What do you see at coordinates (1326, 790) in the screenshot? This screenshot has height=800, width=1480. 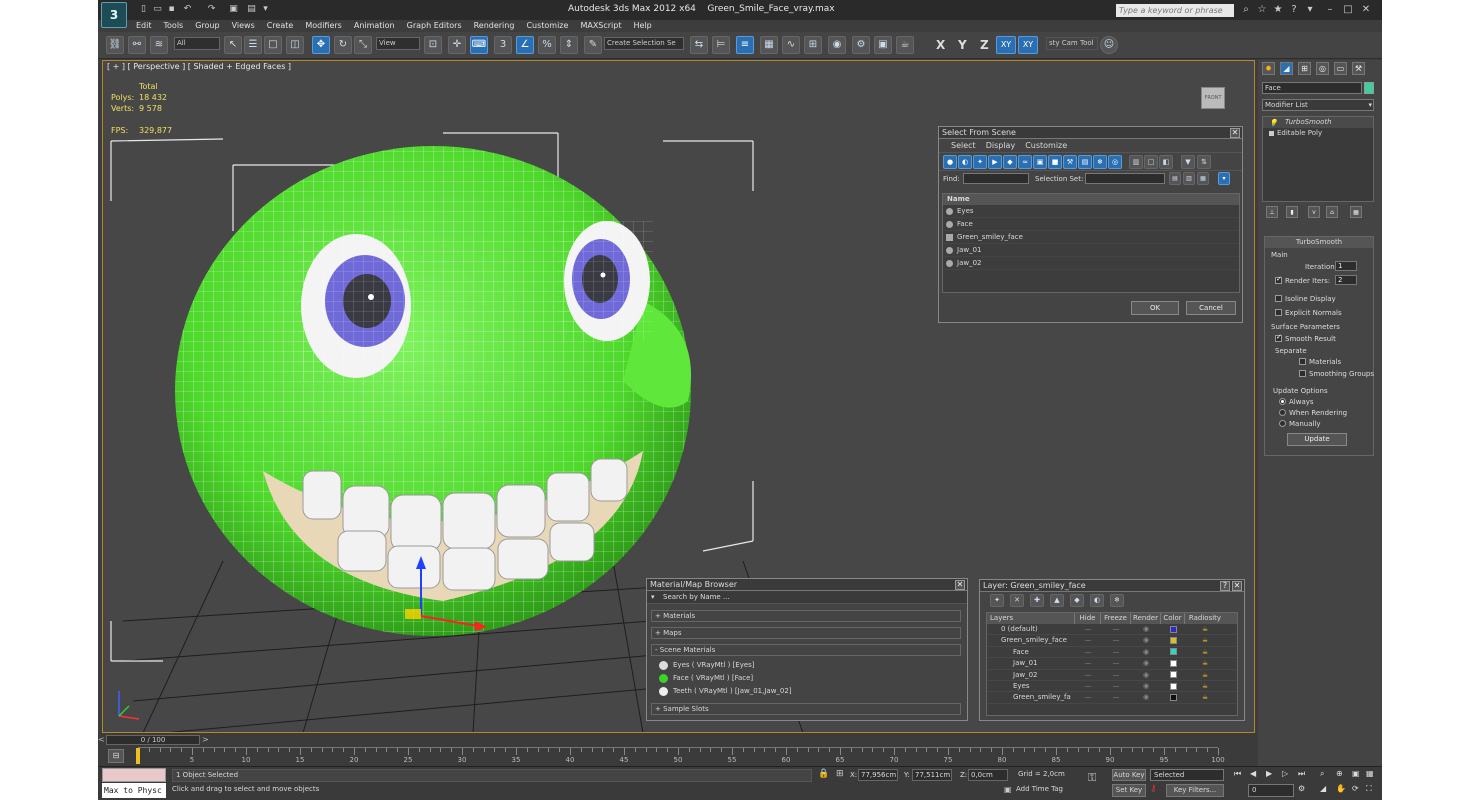 I see `field-of-view-icon: ◢` at bounding box center [1326, 790].